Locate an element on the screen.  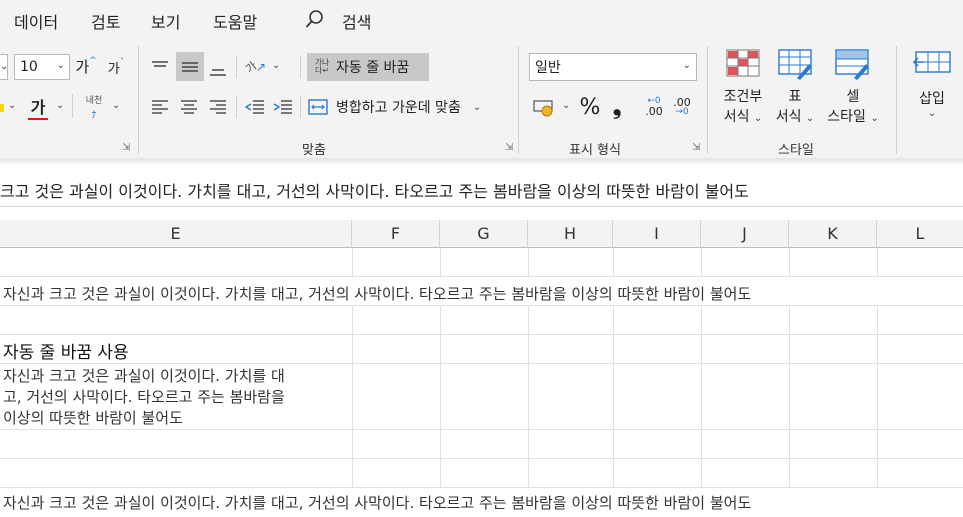
search-icon is located at coordinates (315, 19).